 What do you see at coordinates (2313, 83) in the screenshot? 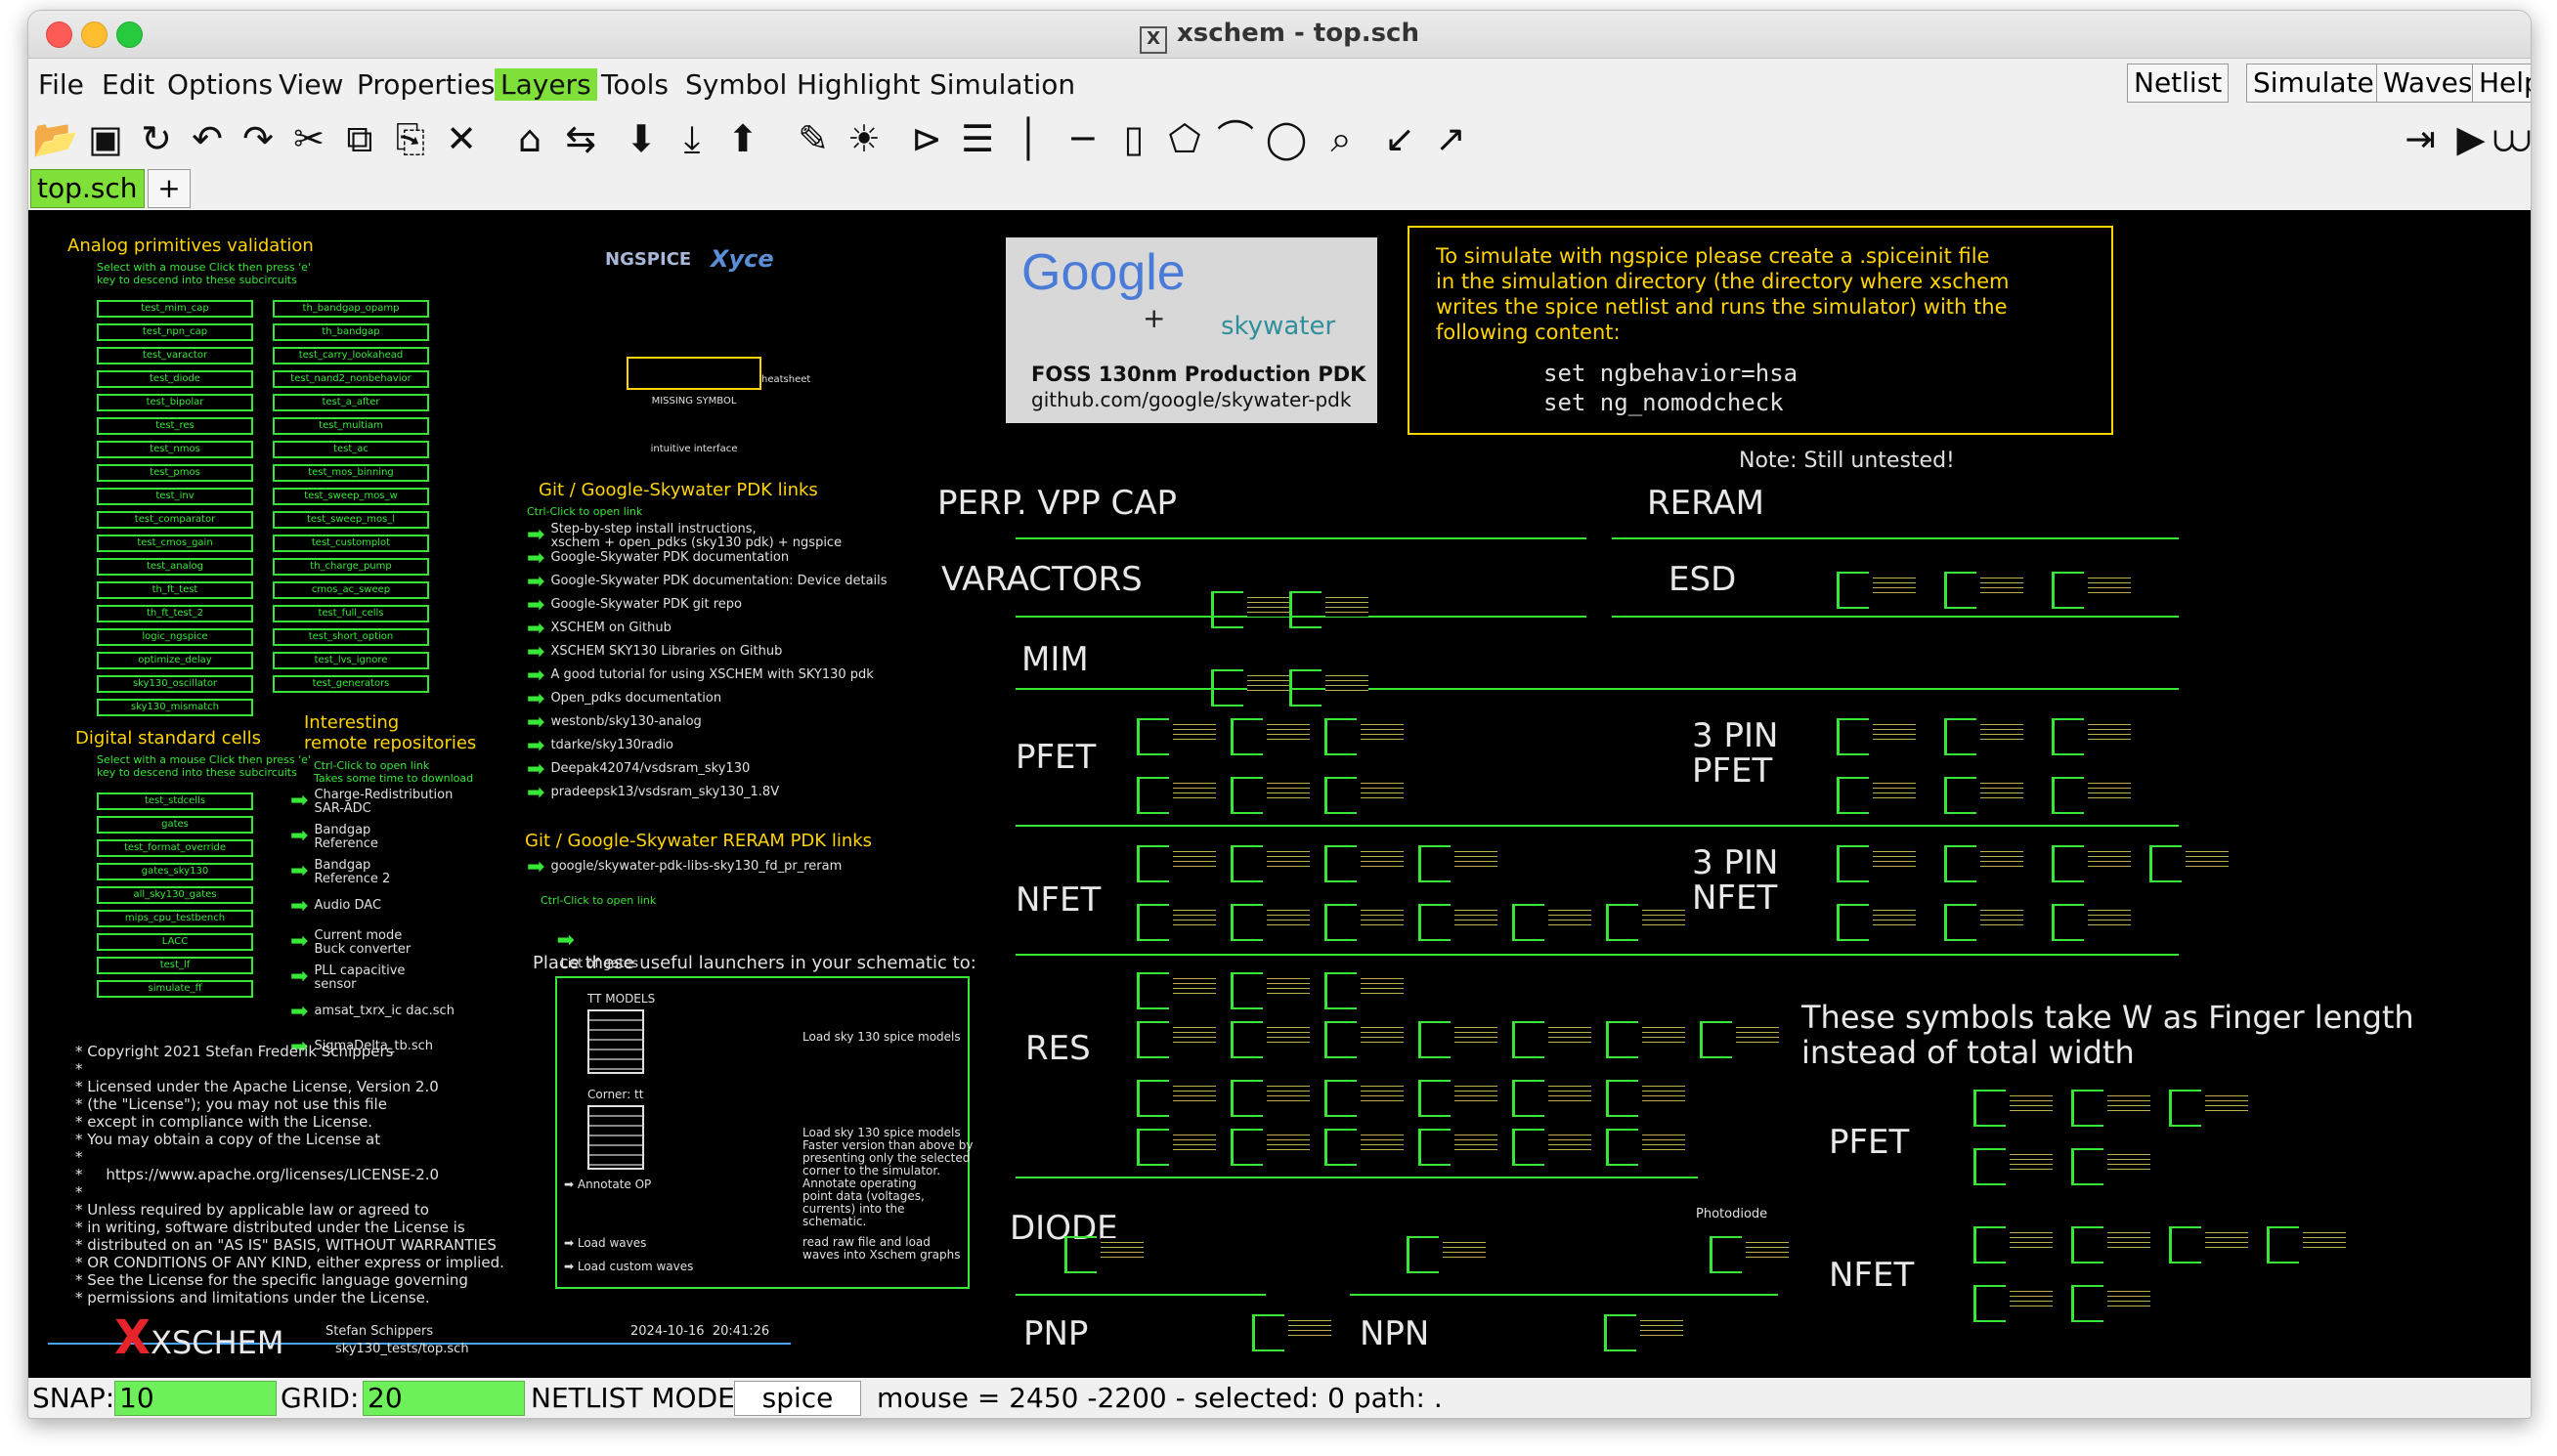
I see `simulate-button: Simulate` at bounding box center [2313, 83].